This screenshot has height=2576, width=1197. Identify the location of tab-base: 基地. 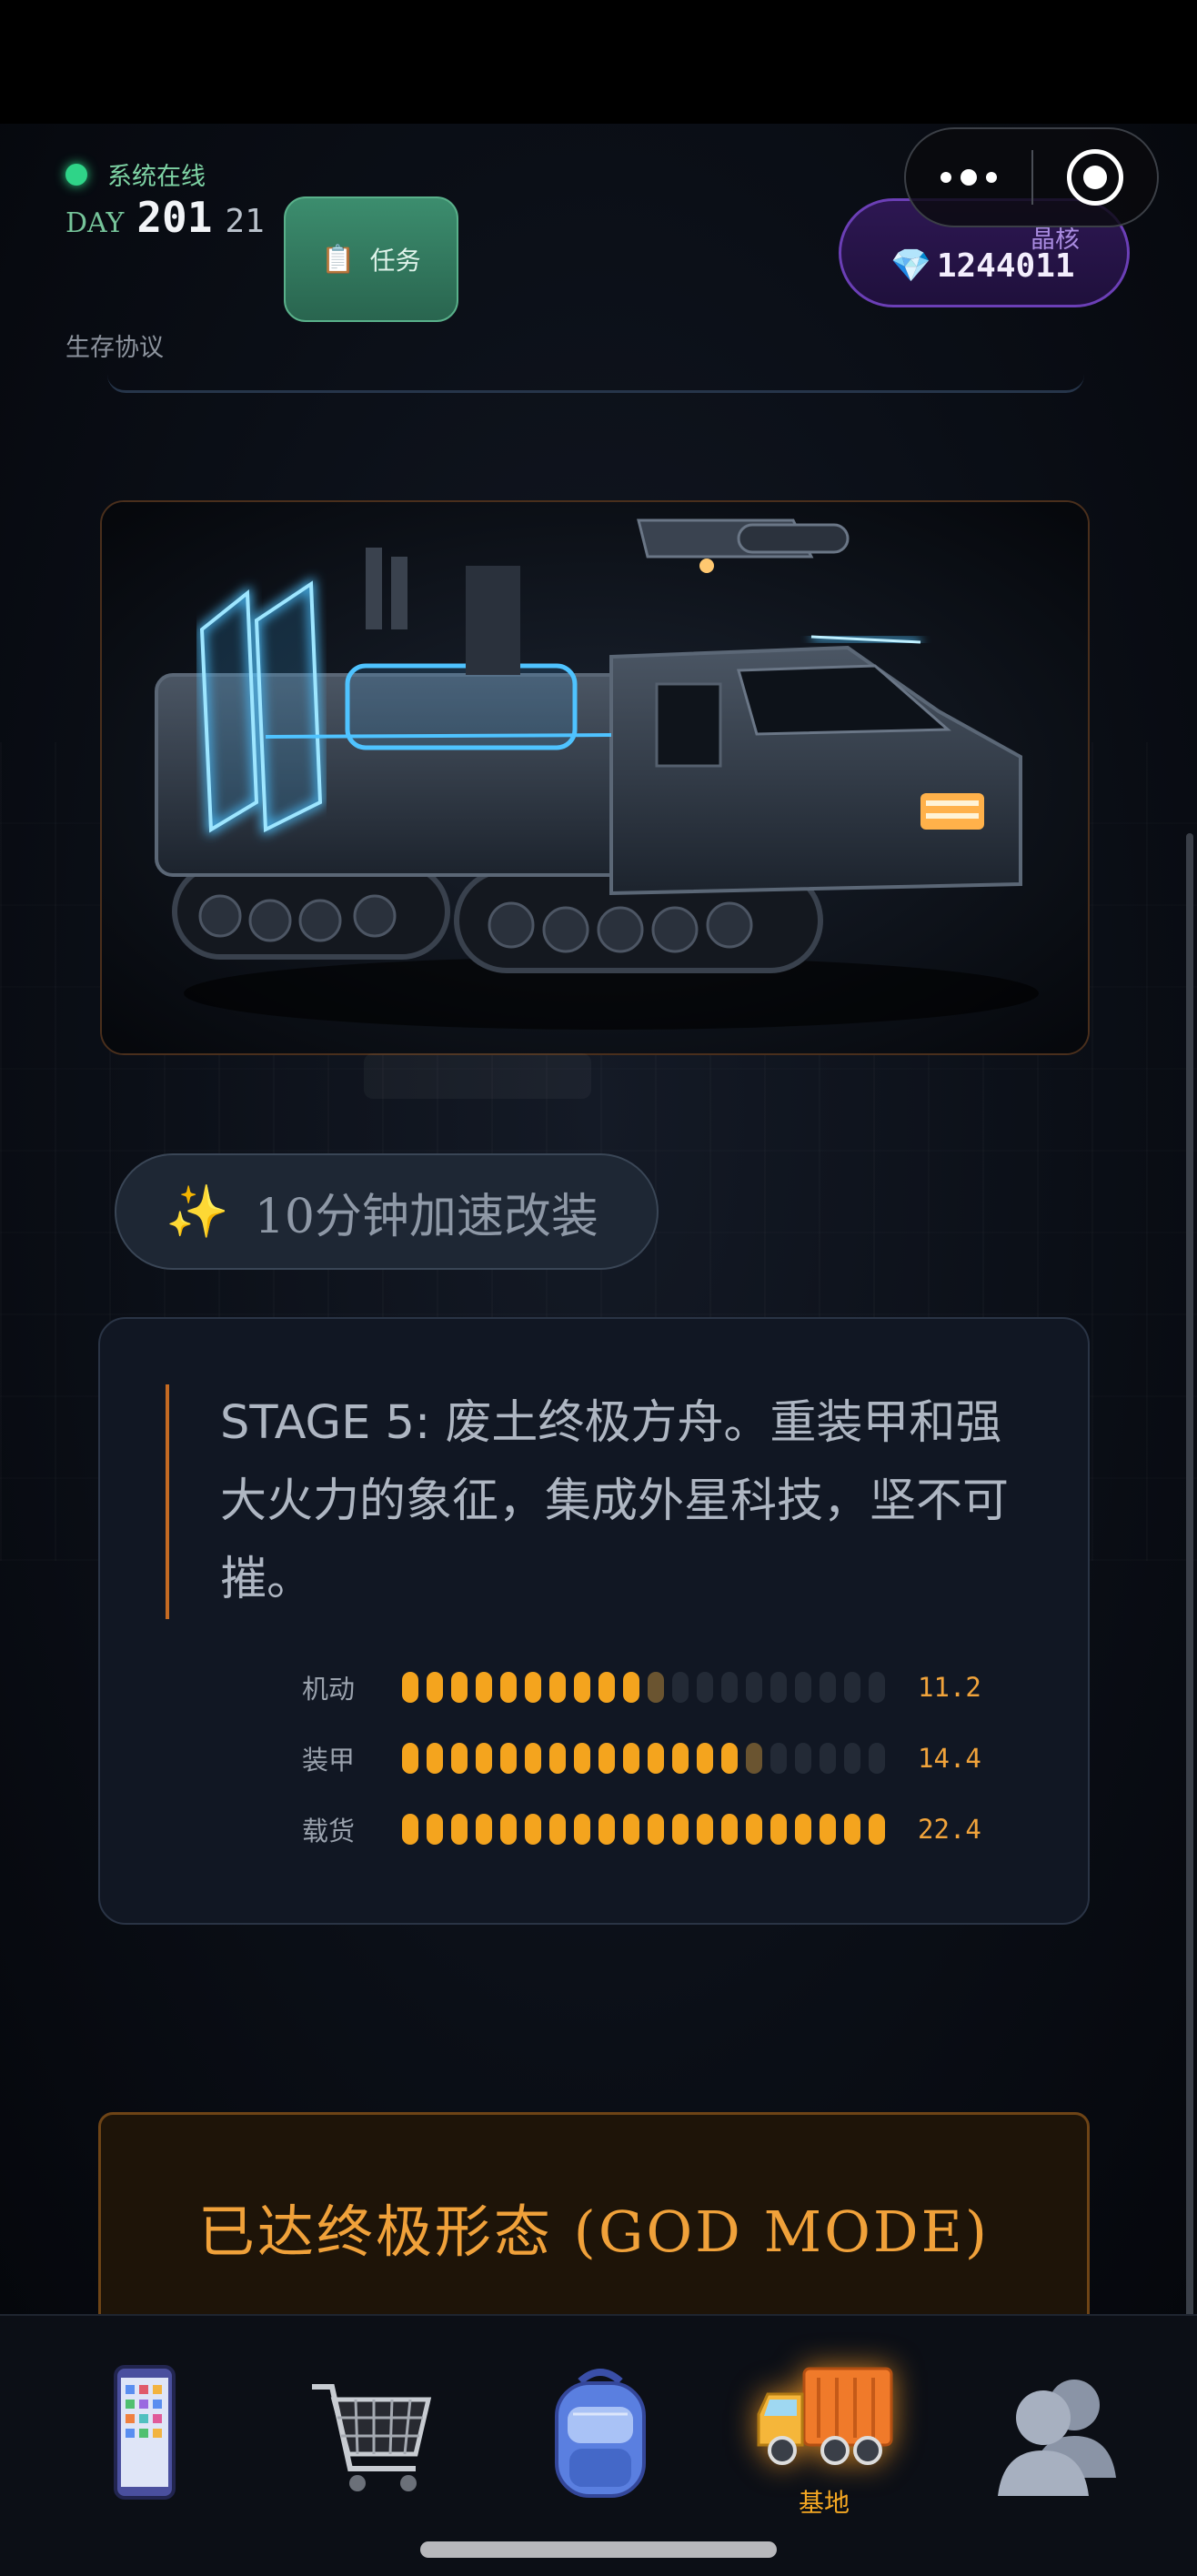
(824, 2440).